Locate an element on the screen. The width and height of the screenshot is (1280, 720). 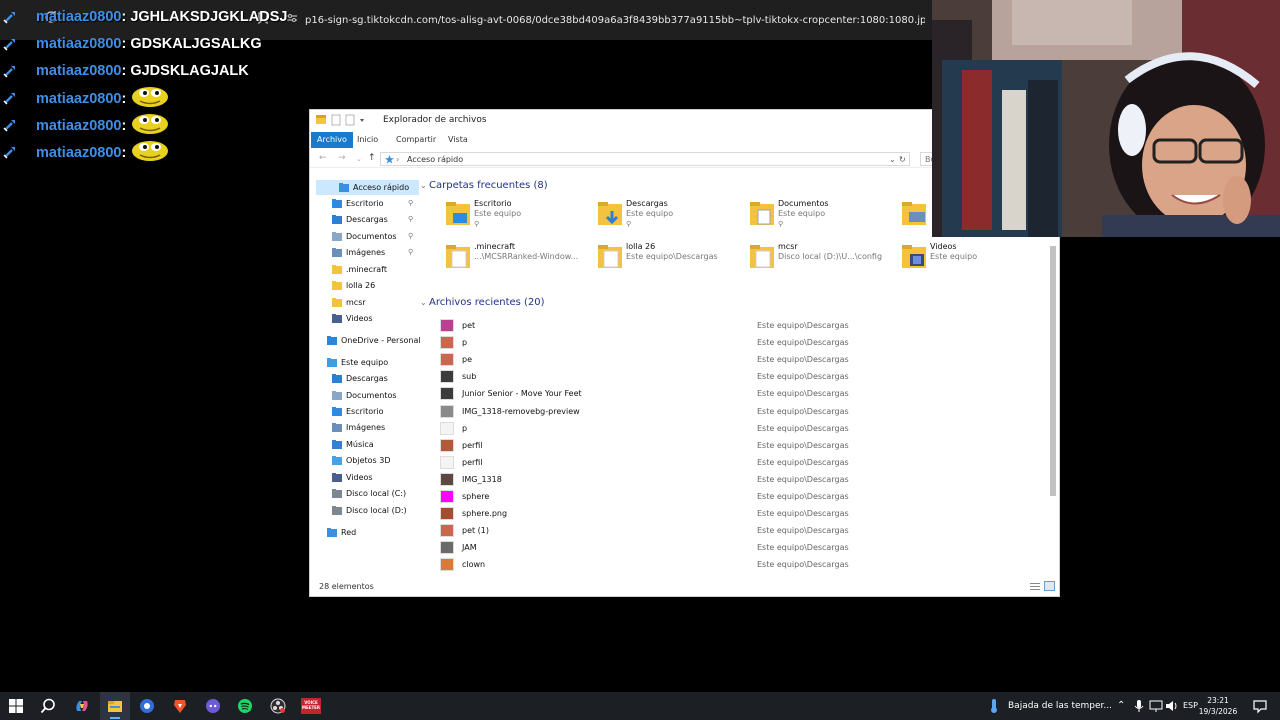
tab-archivo: Archivo is located at coordinates (332, 140).